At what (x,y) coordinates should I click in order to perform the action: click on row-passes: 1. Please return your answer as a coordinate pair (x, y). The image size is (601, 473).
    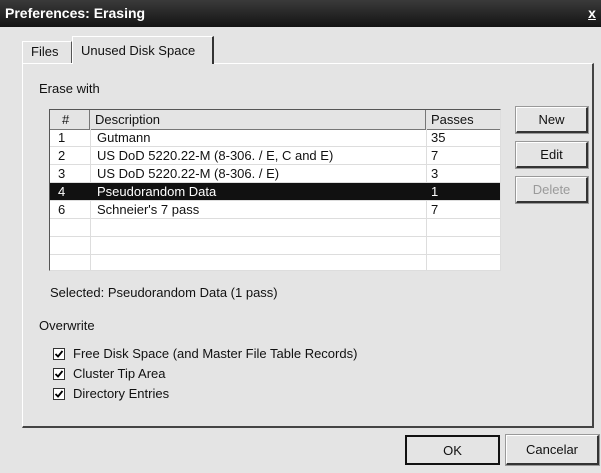
    Looking at the image, I should click on (435, 191).